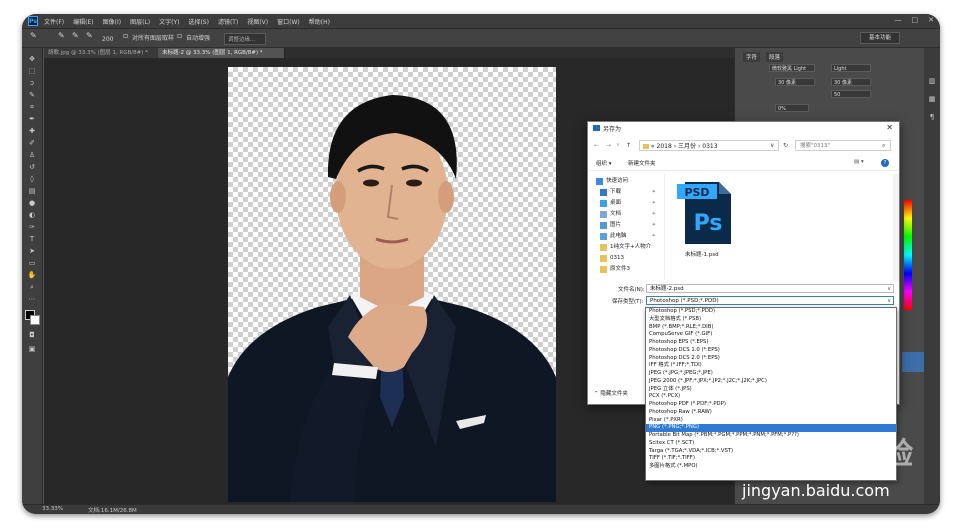 Image resolution: width=960 pixels, height=529 pixels. What do you see at coordinates (83, 21) in the screenshot?
I see `menu-edit: 编辑(E)` at bounding box center [83, 21].